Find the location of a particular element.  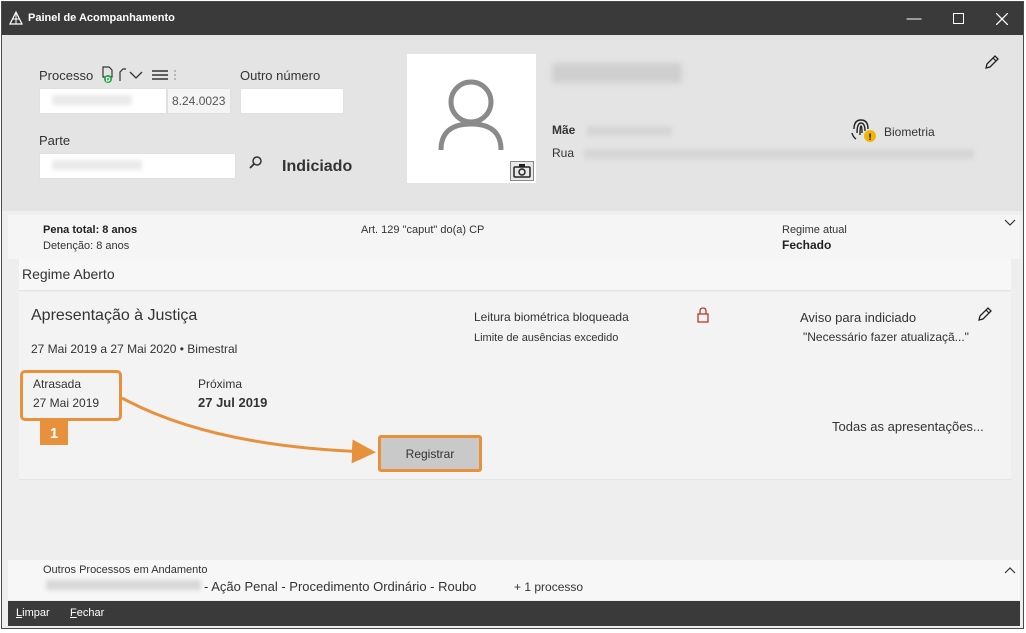

bottom-toolbar: Limpar Fechar is located at coordinates (514, 613).